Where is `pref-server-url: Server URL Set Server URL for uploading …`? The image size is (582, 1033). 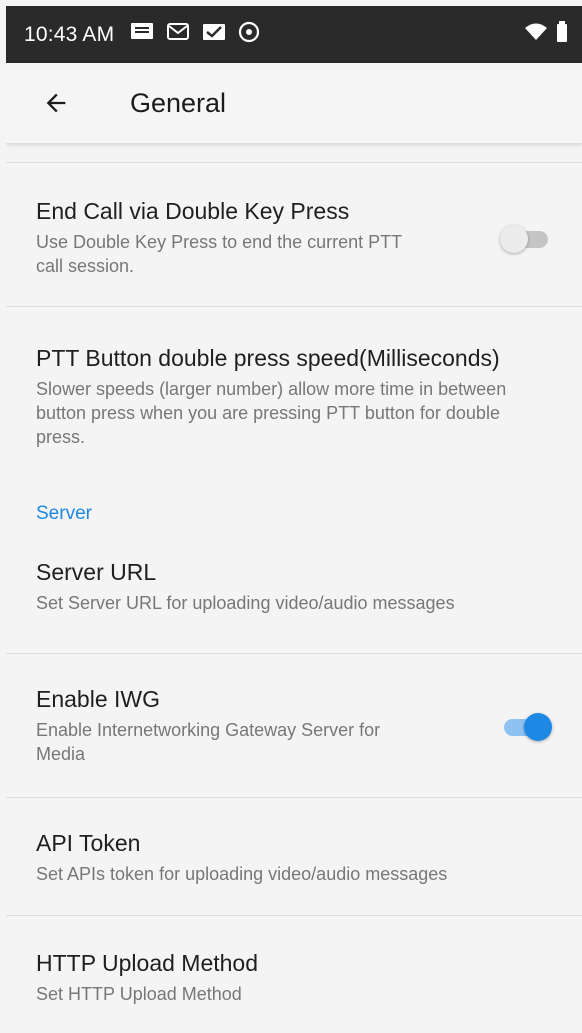 pref-server-url: Server URL Set Server URL for uploading … is located at coordinates (294, 602).